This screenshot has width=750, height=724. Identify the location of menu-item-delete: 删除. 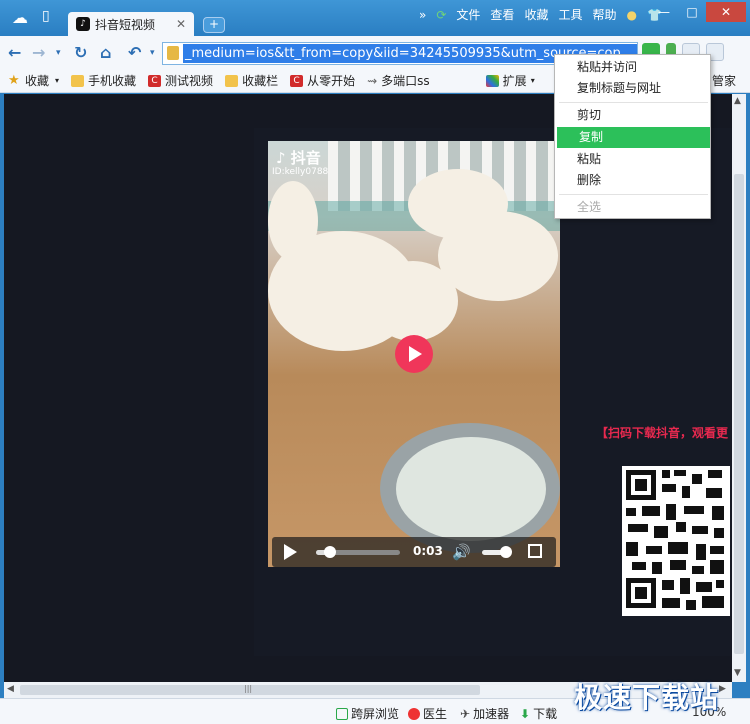
(632, 180).